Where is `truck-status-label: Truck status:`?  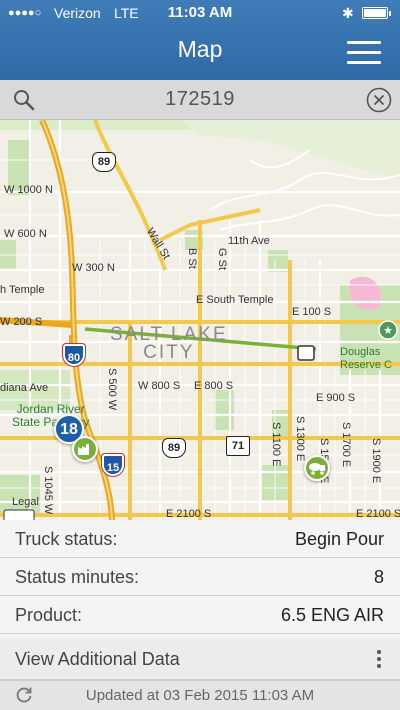 truck-status-label: Truck status: is located at coordinates (66, 539).